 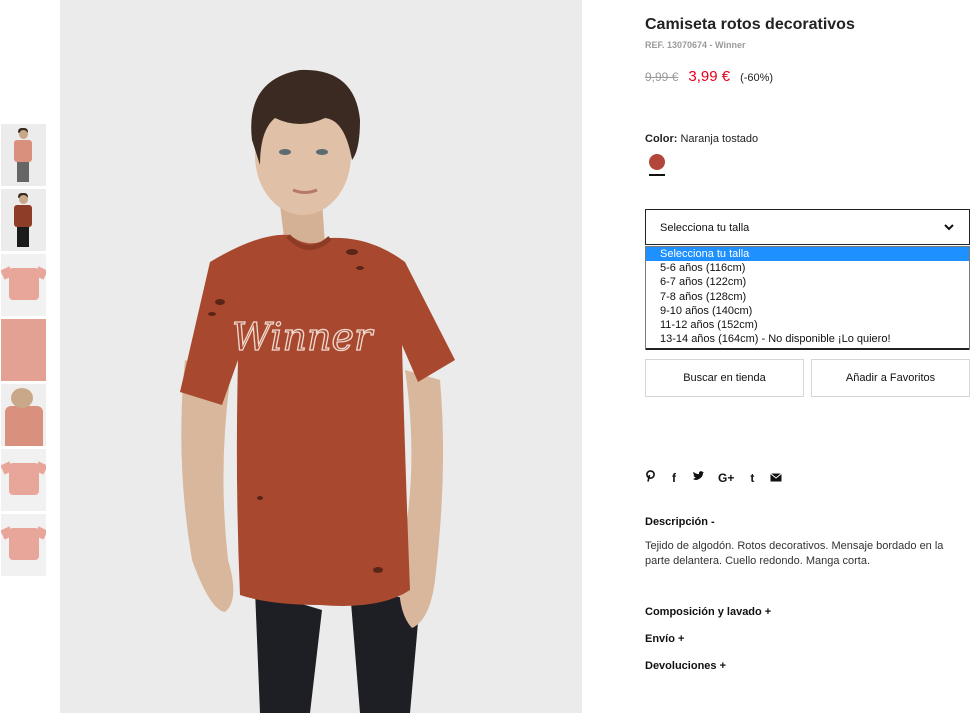 I want to click on color-swatch, so click(x=657, y=162).